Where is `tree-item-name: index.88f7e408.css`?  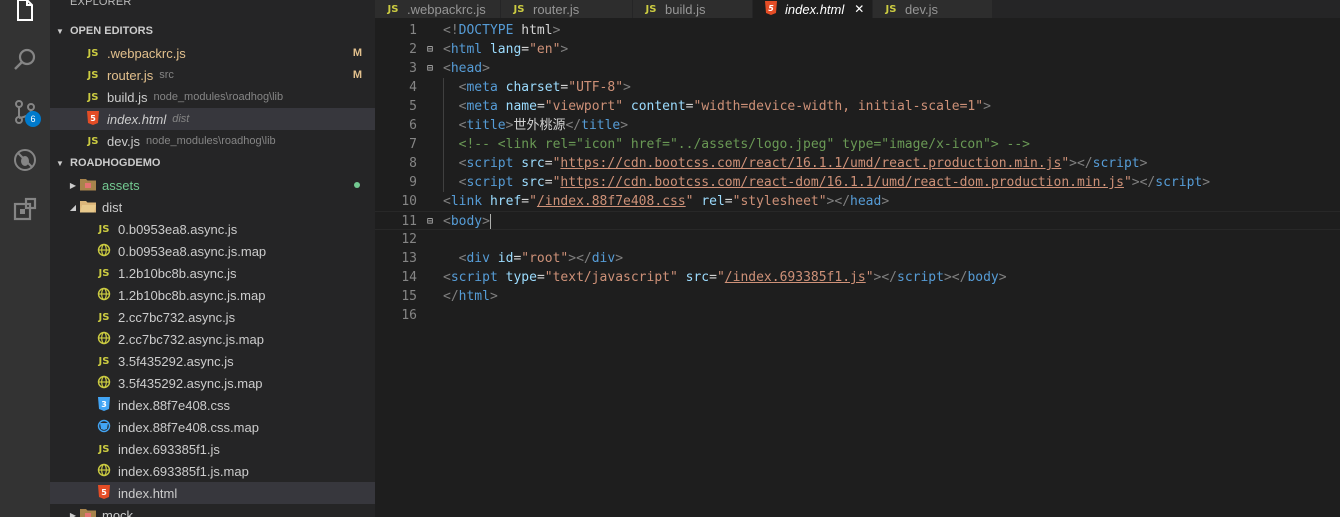 tree-item-name: index.88f7e408.css is located at coordinates (174, 405).